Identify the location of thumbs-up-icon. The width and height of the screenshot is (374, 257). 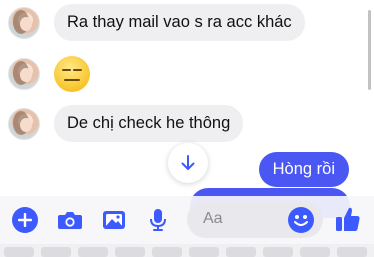
(348, 219).